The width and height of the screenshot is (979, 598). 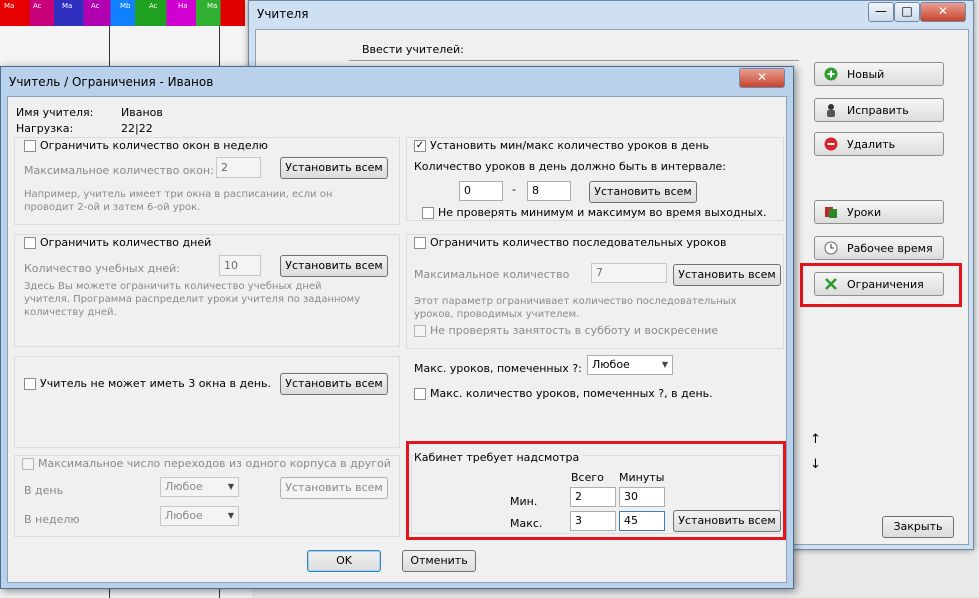 I want to click on buildings-per-week-select: Любое ▼, so click(x=199, y=516).